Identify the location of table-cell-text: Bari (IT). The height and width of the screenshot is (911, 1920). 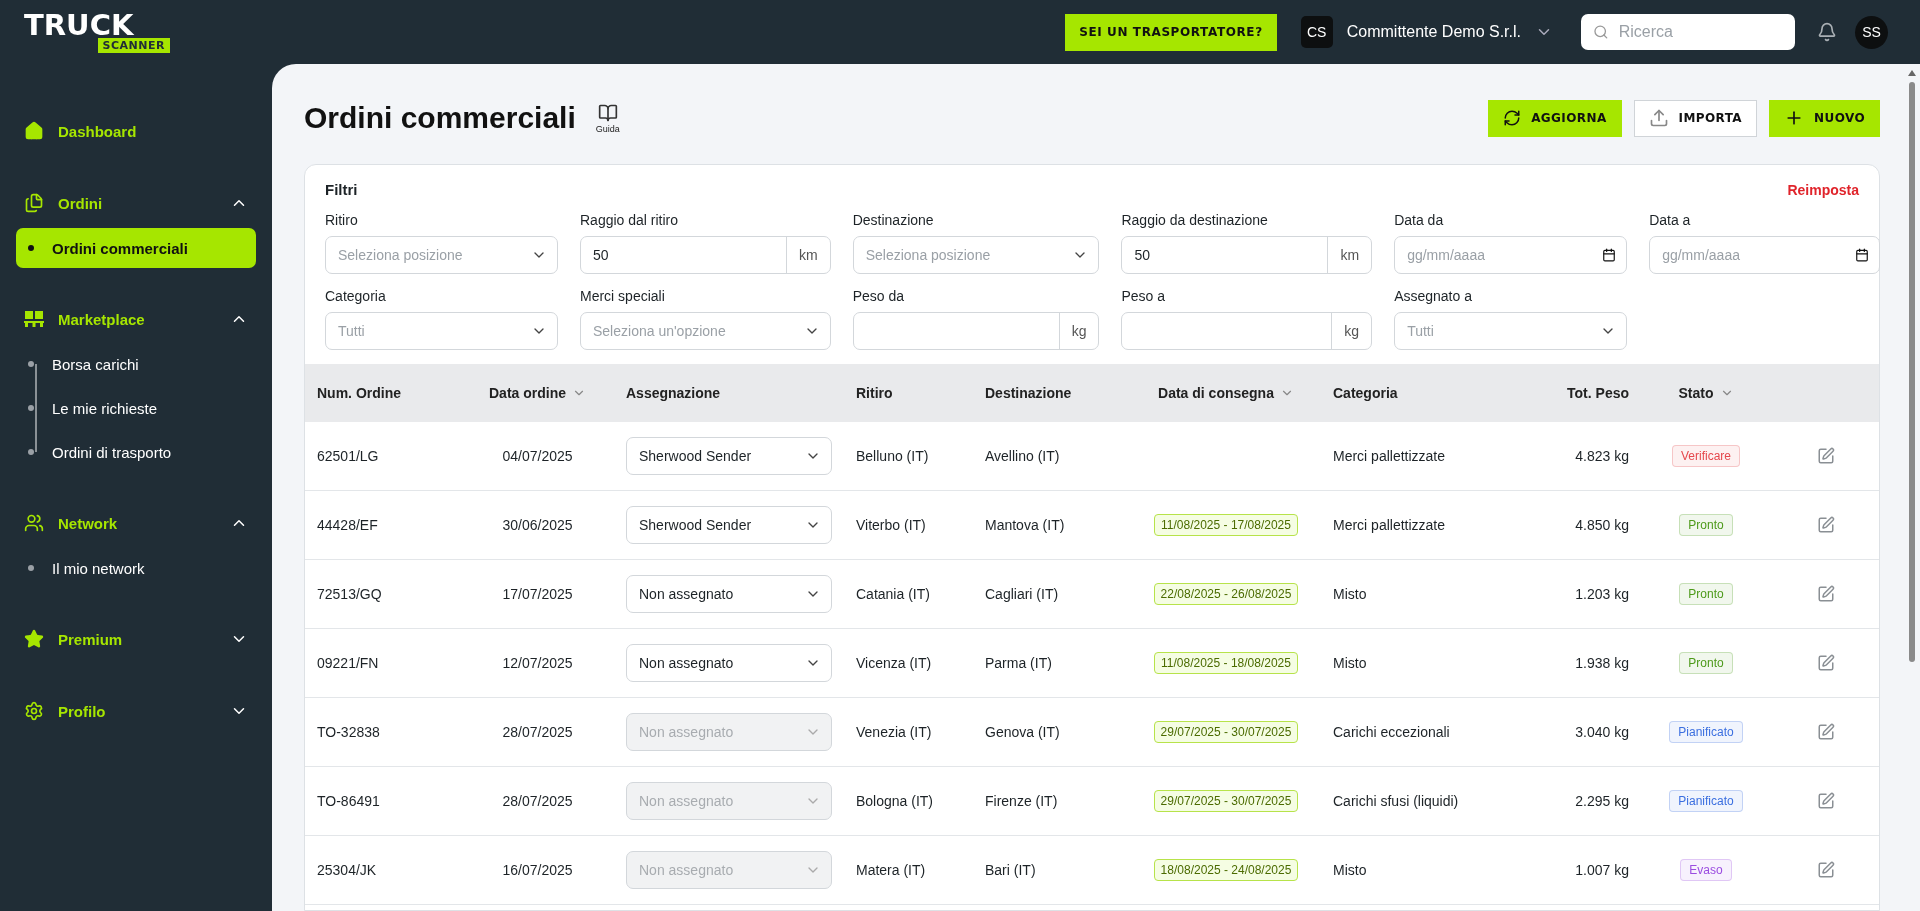
(1010, 870).